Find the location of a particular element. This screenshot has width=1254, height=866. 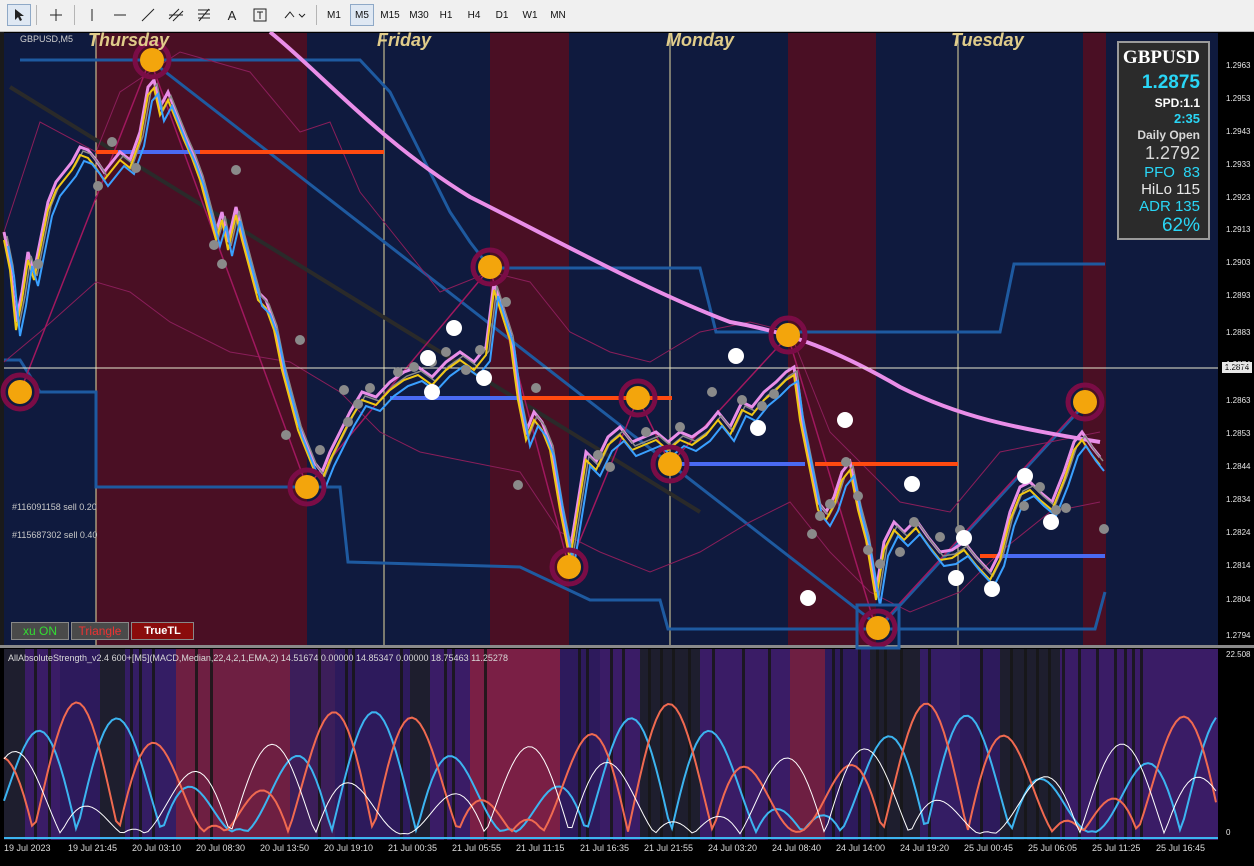

panel-daily-open-label: Daily Open is located at coordinates (1168, 135).